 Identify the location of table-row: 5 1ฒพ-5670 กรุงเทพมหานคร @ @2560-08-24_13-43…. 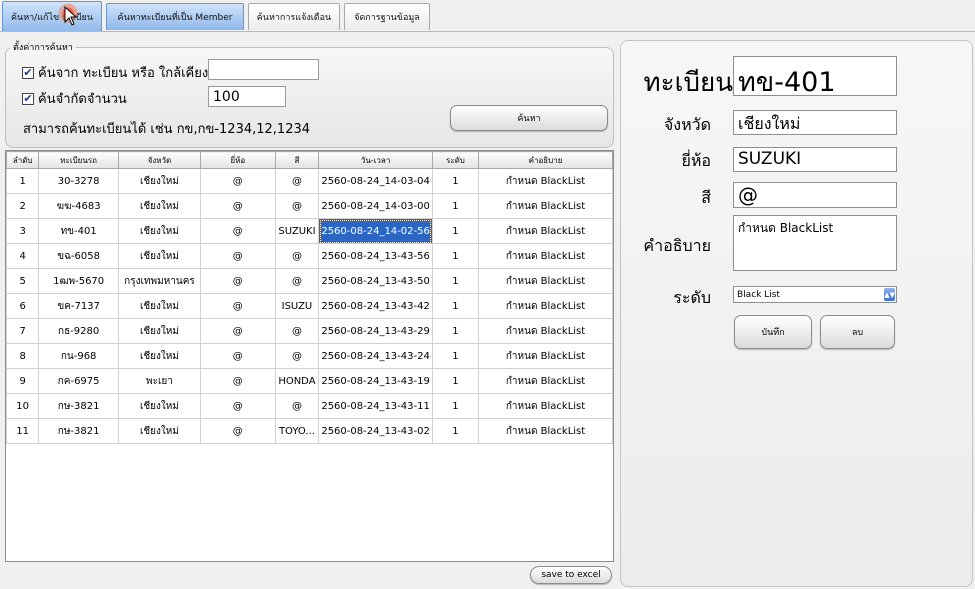
(309, 281).